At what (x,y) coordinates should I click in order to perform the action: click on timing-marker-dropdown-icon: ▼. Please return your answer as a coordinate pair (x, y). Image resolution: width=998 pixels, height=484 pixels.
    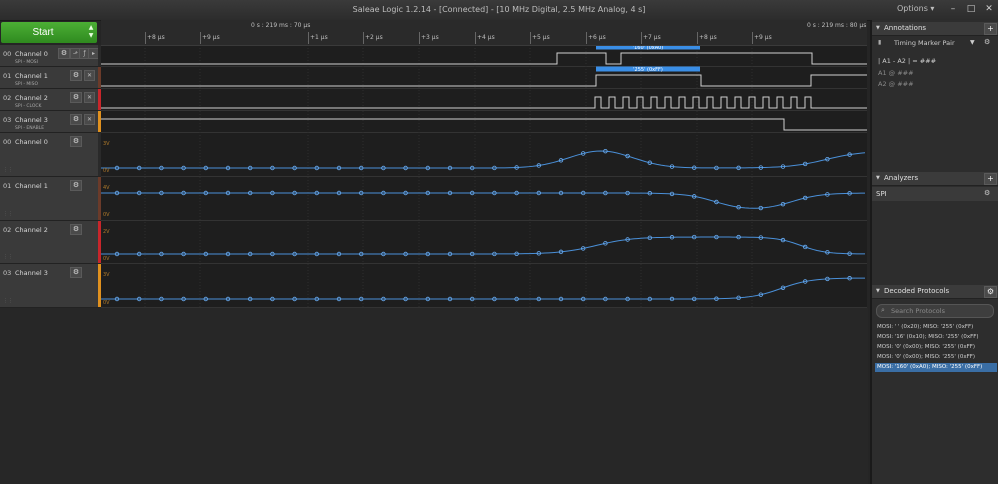
    Looking at the image, I should click on (972, 42).